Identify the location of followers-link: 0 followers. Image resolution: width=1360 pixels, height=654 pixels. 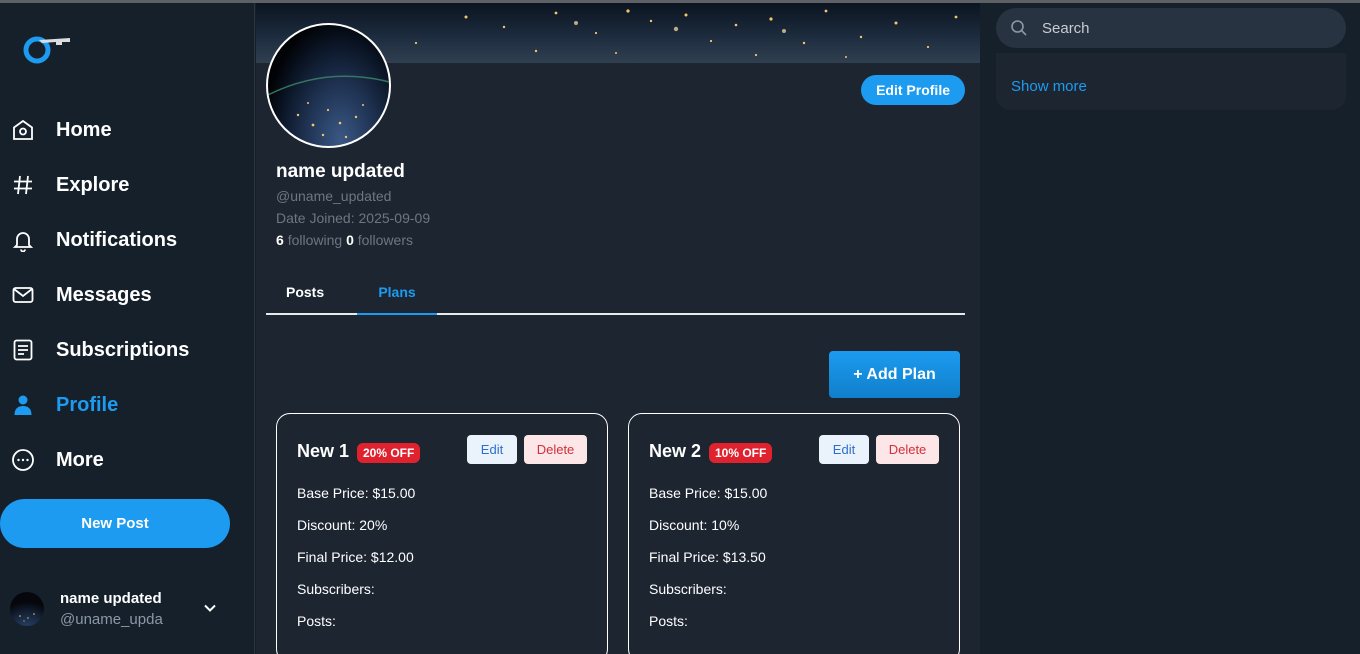
(379, 240).